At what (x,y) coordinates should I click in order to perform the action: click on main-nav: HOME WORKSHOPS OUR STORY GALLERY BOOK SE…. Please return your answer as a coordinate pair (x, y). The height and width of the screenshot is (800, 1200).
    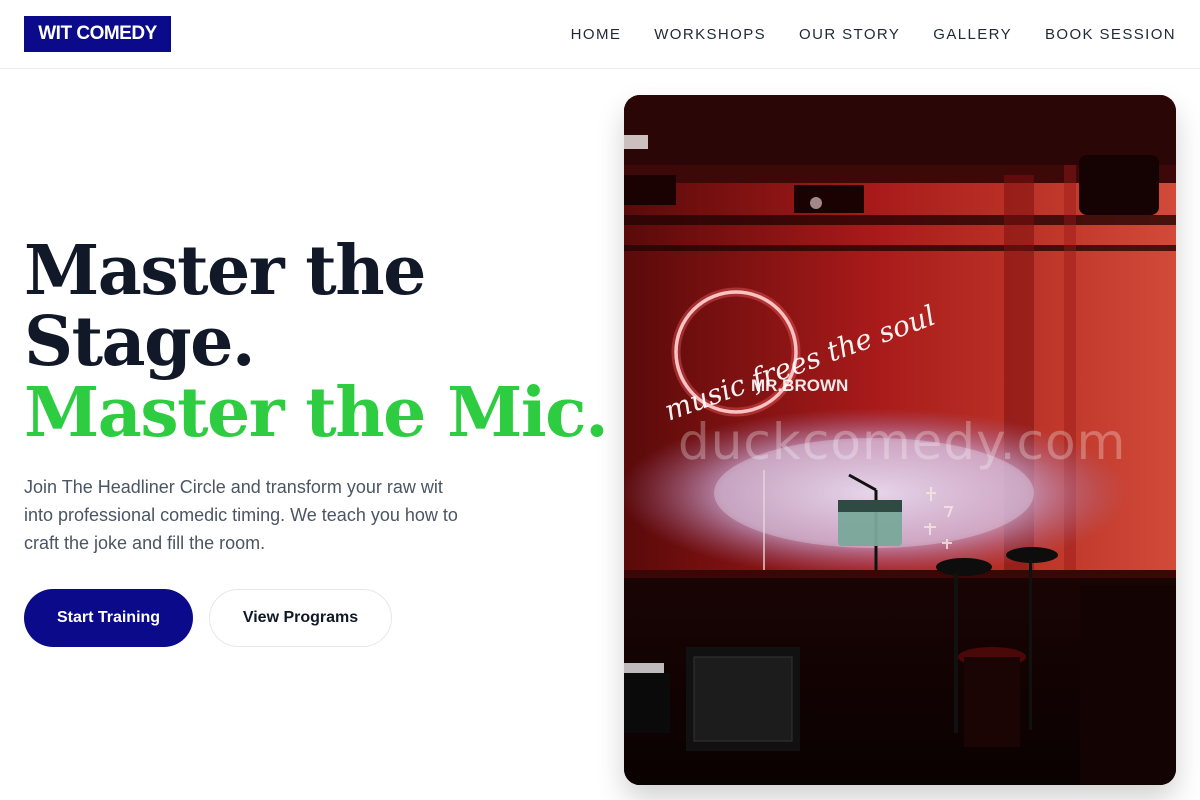
    Looking at the image, I should click on (857, 34).